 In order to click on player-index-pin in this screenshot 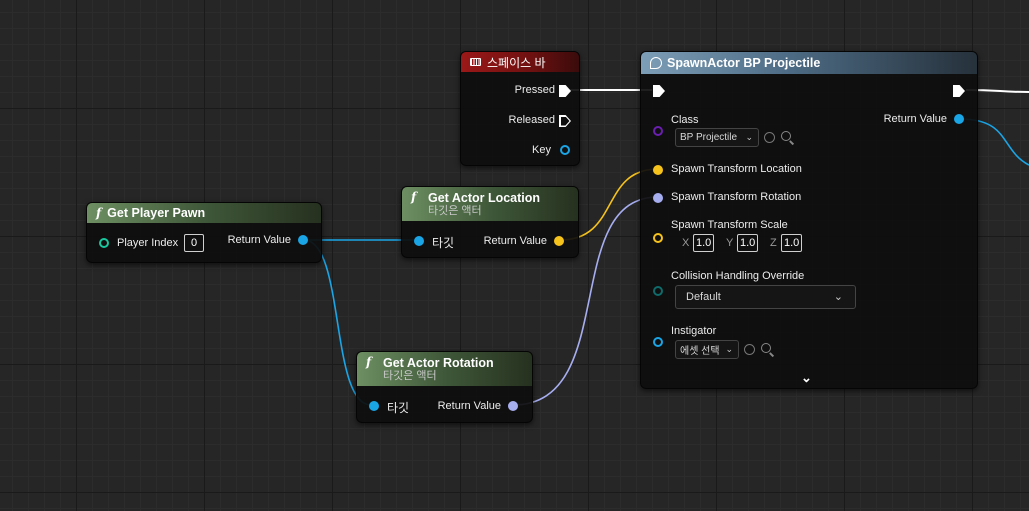, I will do `click(104, 243)`.